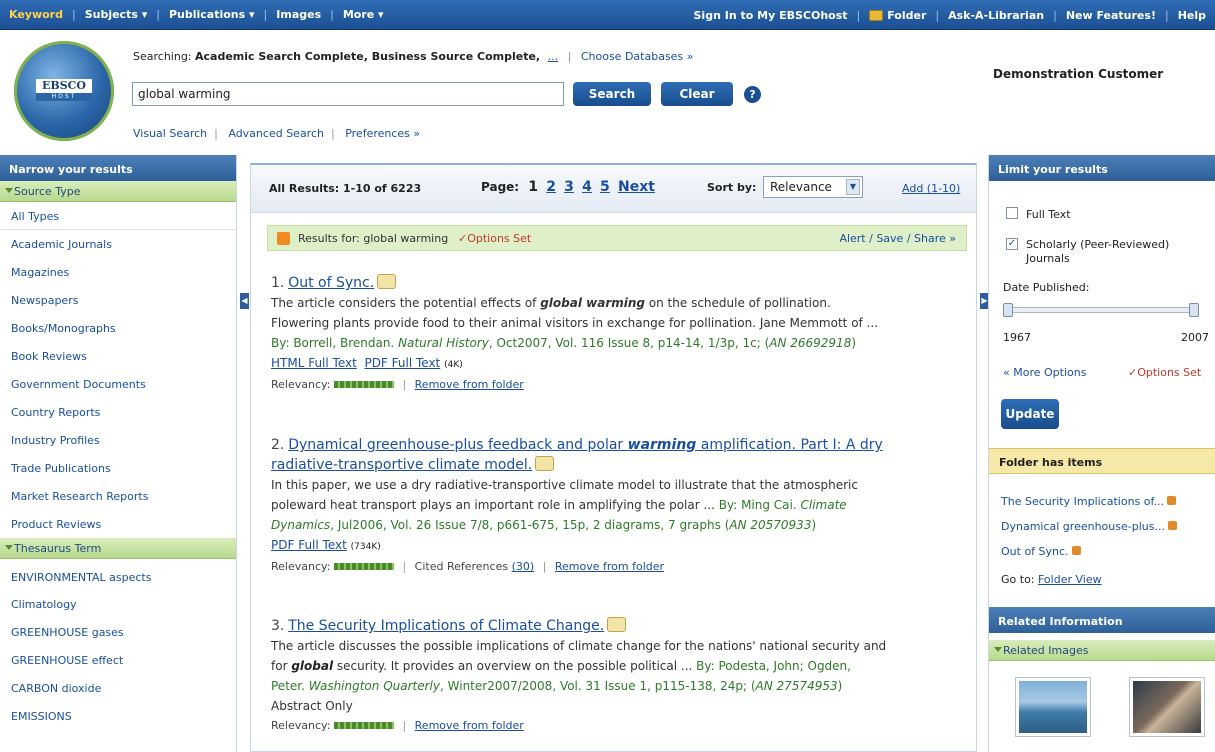  What do you see at coordinates (118, 632) in the screenshot?
I see `thesaurus-term-item: GREENHOUSE gases` at bounding box center [118, 632].